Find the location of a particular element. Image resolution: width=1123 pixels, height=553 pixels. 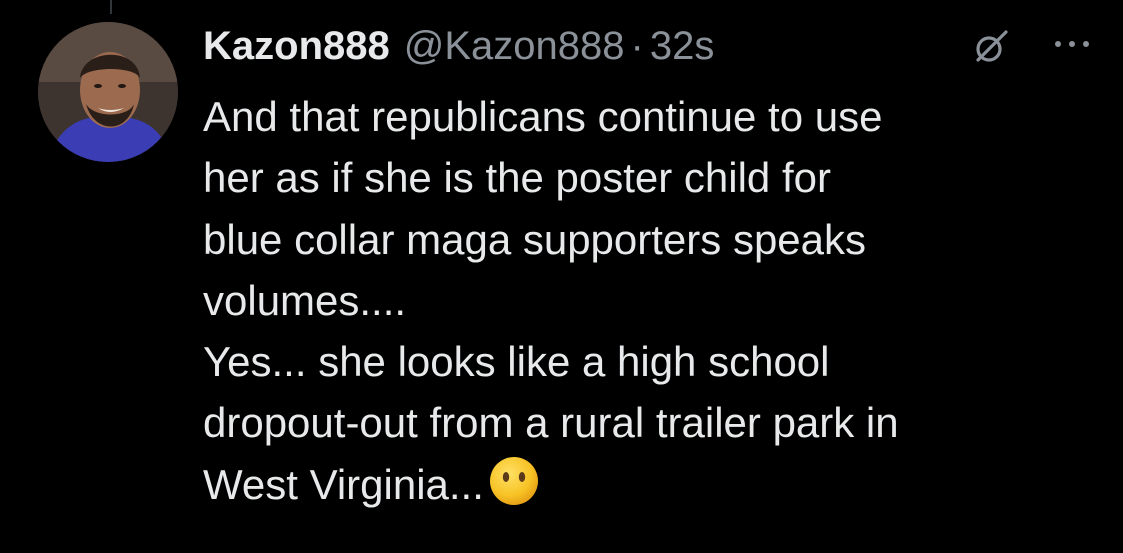

thread-connector-line is located at coordinates (111, 7).